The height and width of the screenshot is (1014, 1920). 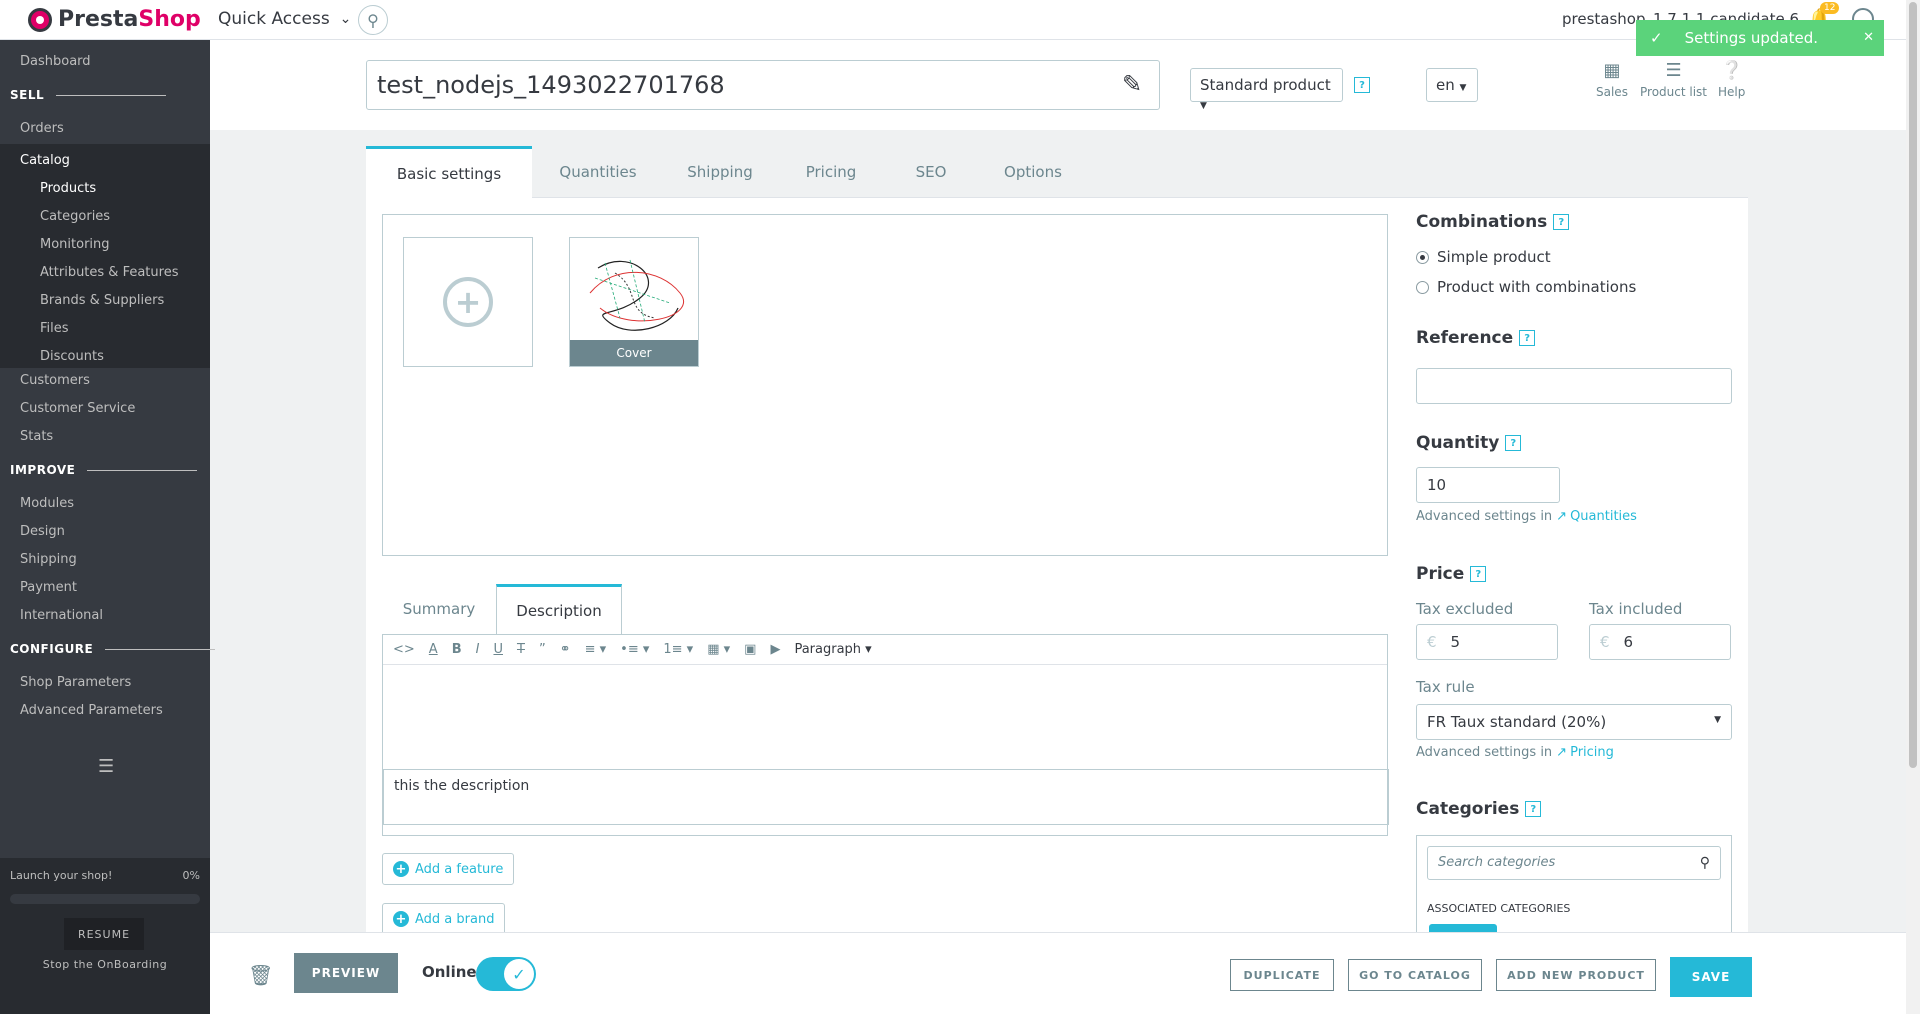 I want to click on product-type-select: Standard product ▼, so click(x=1266, y=89).